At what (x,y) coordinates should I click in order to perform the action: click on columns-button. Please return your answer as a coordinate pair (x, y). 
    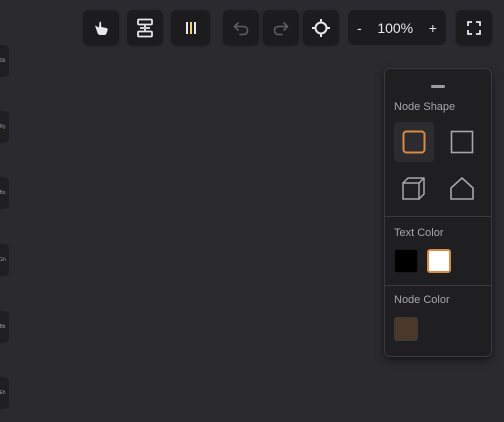
    Looking at the image, I should click on (190, 27).